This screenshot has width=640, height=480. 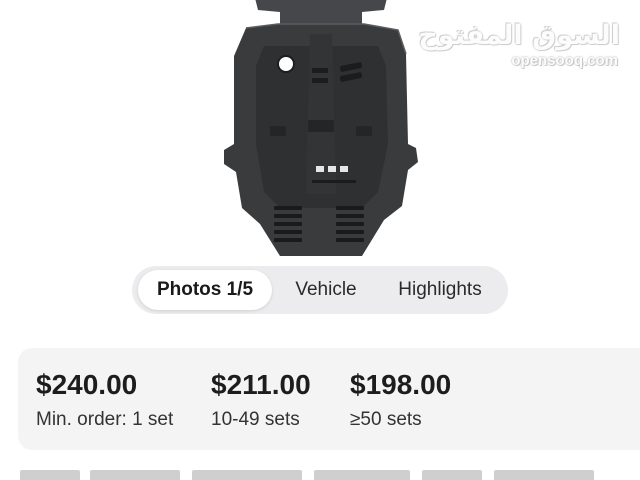 I want to click on tier-price: $211.00, so click(x=261, y=384).